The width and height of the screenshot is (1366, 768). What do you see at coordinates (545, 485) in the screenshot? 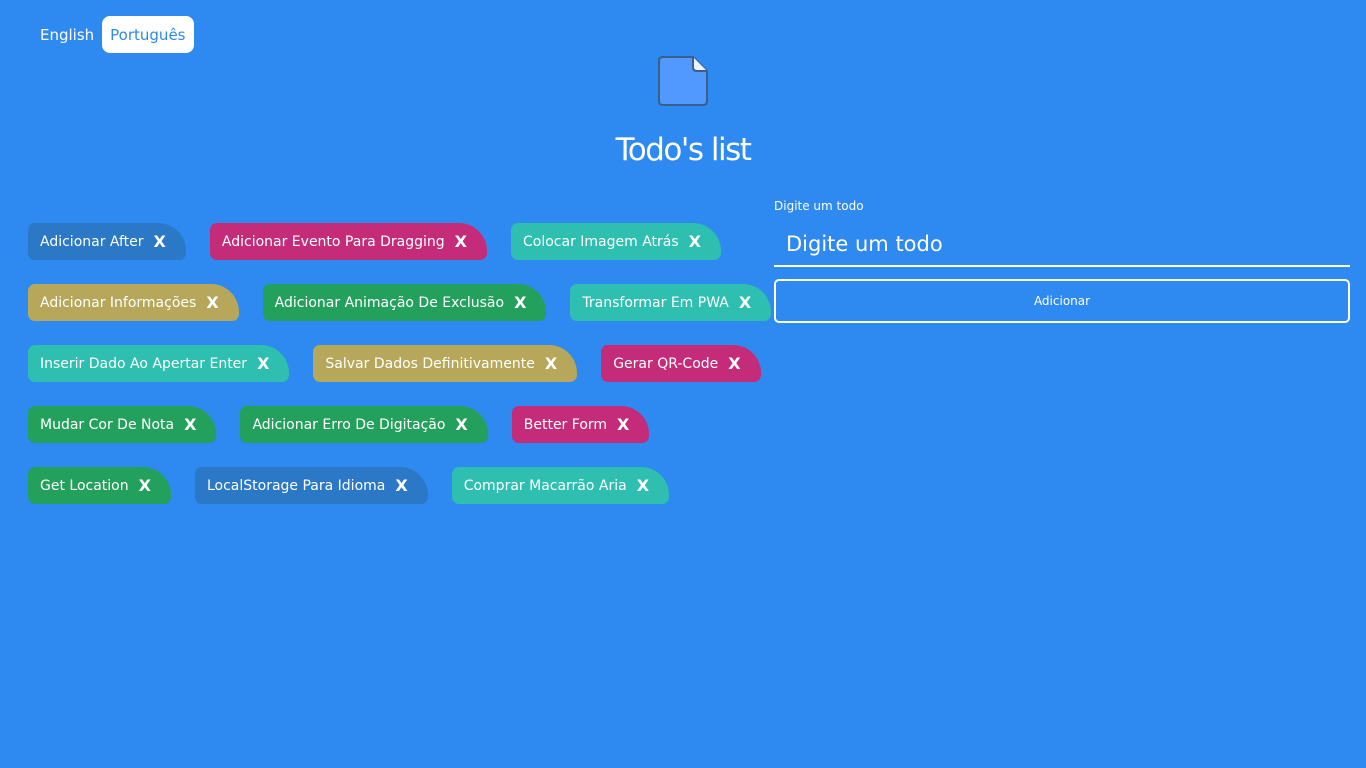
I see `todo-item-text: Comprar Macarrão Aria` at bounding box center [545, 485].